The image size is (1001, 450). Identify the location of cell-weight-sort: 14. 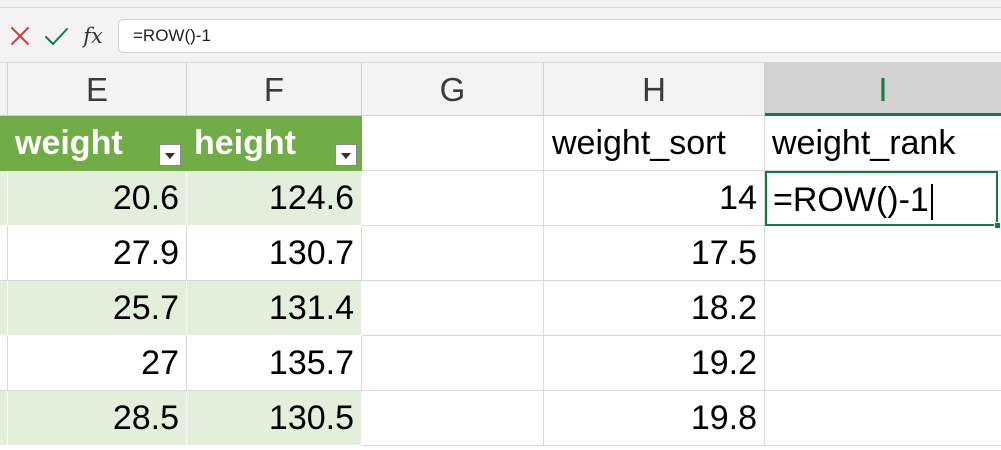
(654, 198).